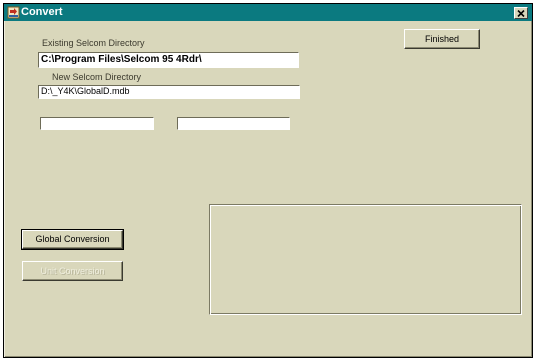 This screenshot has width=538, height=362. I want to click on new-directory-field: D:\_Y4K\GlobalD.mdb, so click(169, 92).